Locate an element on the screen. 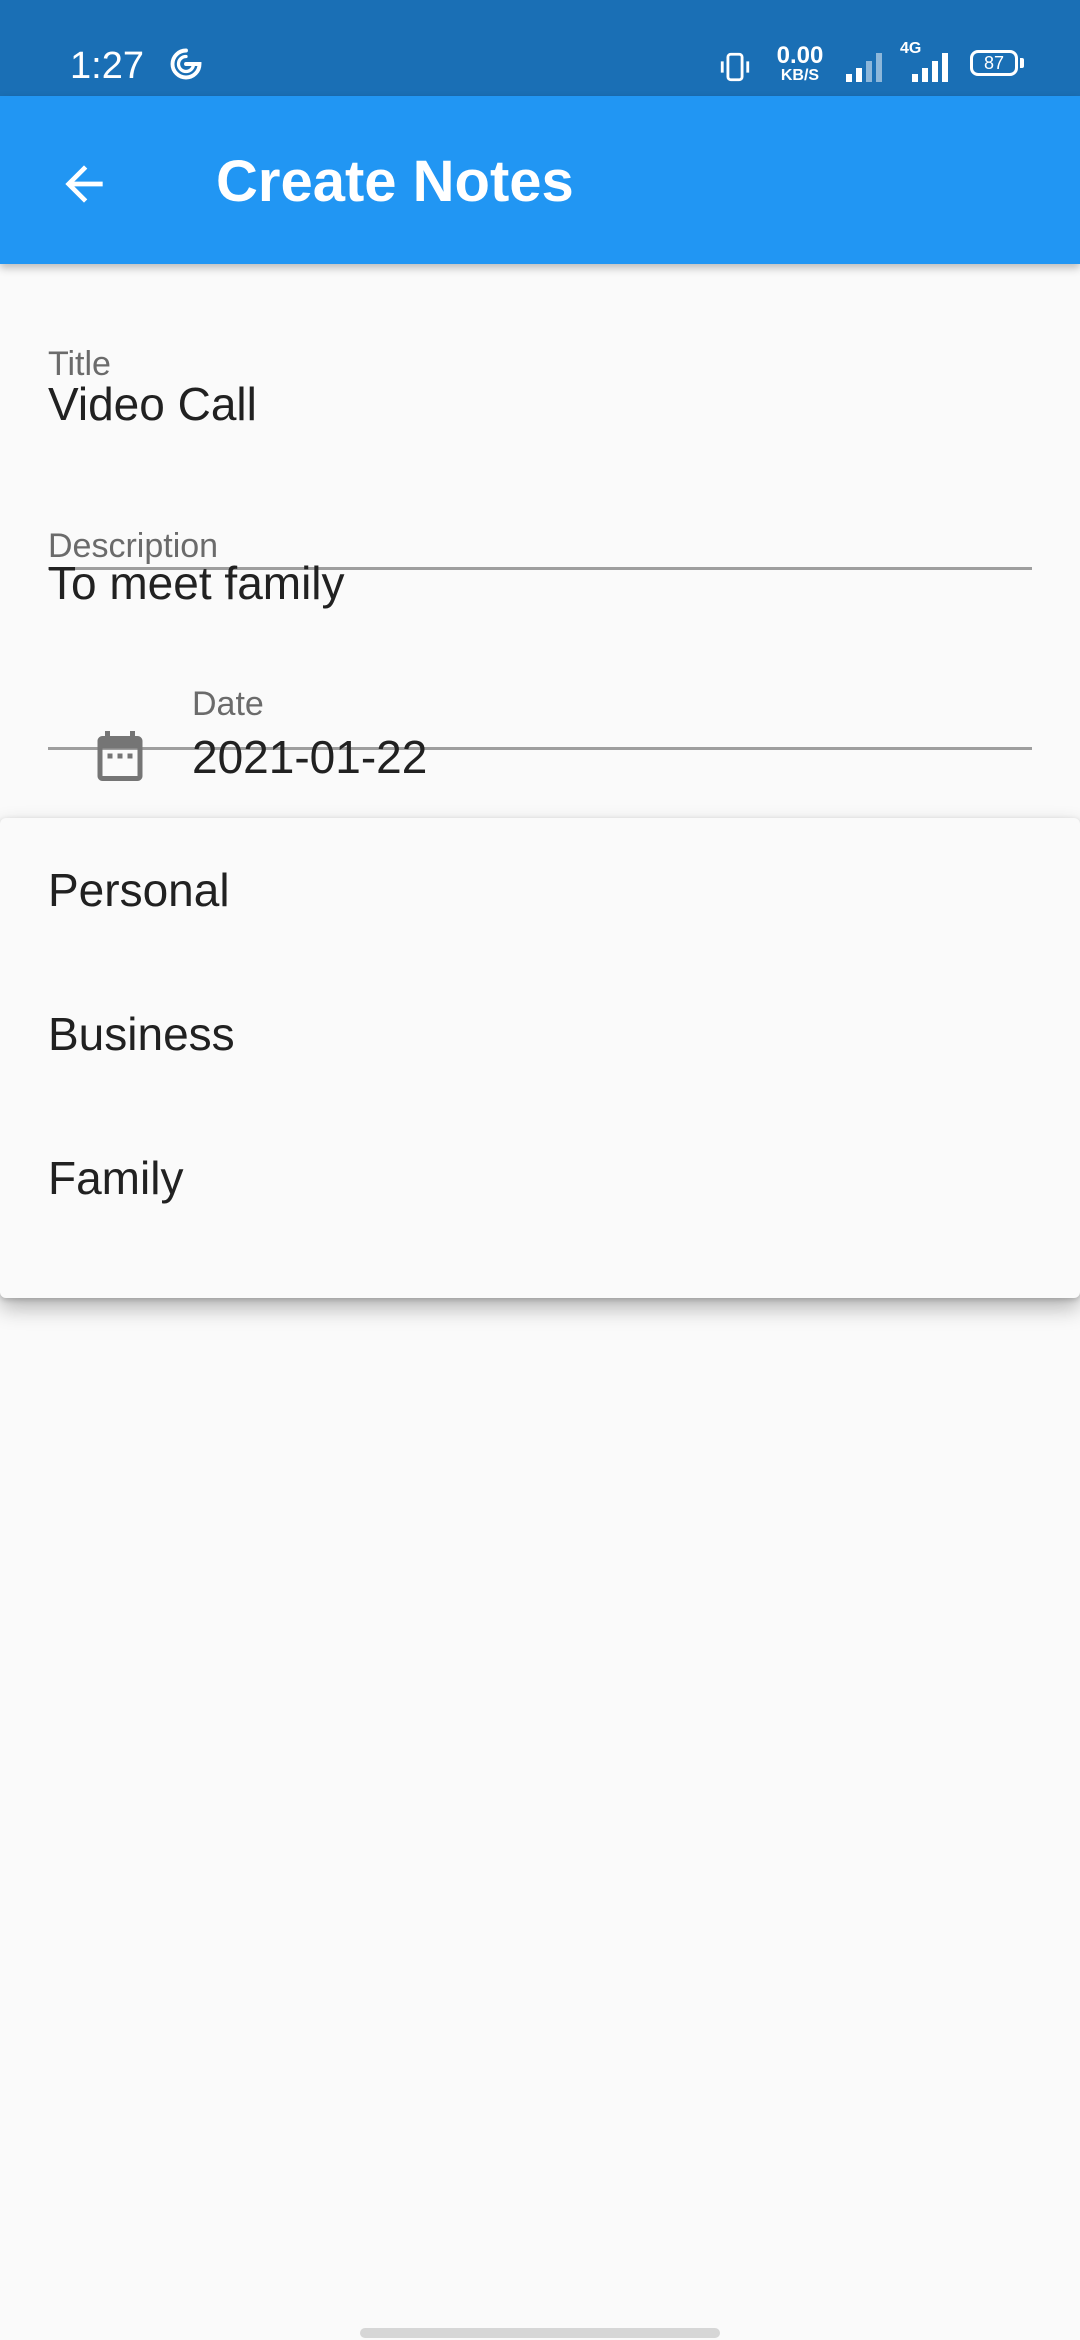 The width and height of the screenshot is (1080, 2340). back-button is located at coordinates (84, 184).